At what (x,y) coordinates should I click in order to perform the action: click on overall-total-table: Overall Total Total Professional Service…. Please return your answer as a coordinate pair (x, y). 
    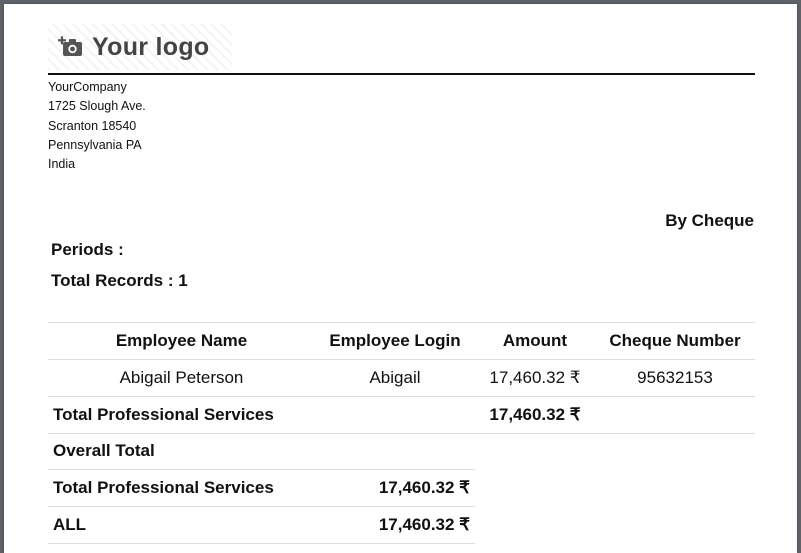
    Looking at the image, I should click on (261, 488).